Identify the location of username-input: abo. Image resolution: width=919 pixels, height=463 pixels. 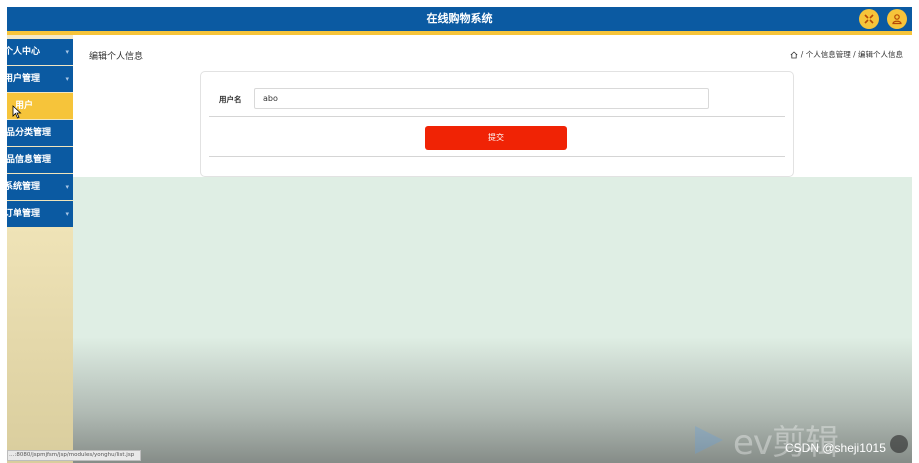
(481, 98).